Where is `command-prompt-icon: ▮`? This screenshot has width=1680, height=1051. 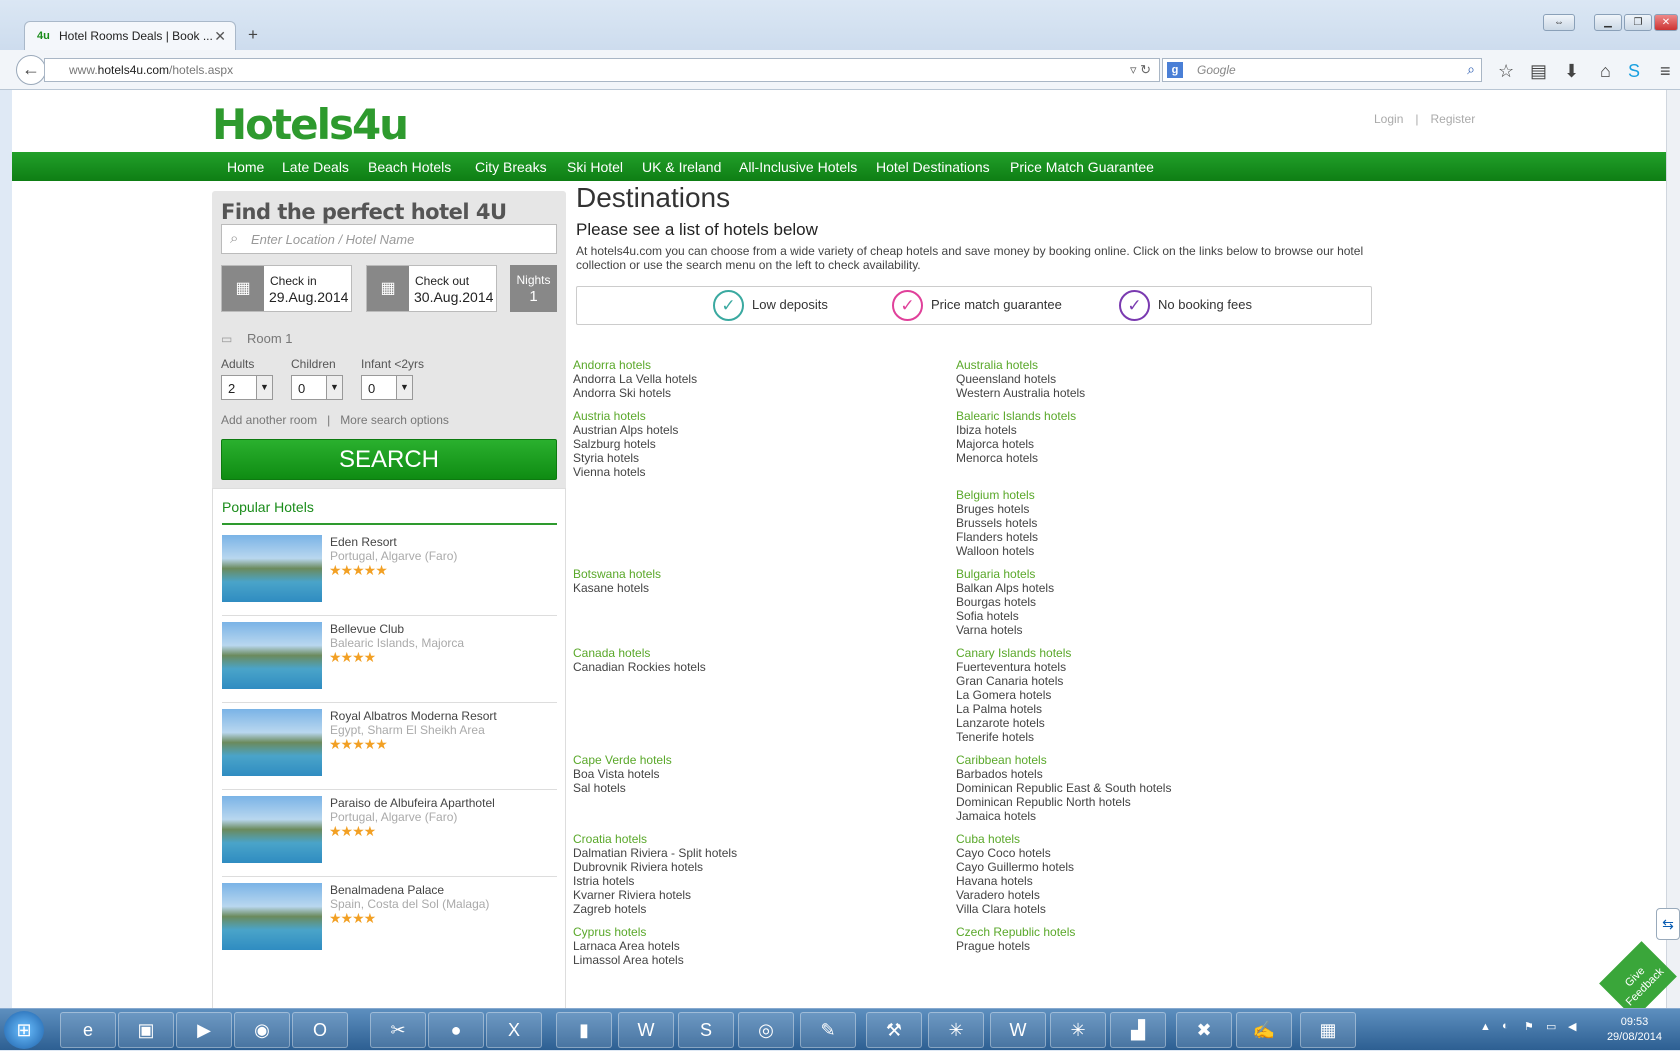 command-prompt-icon: ▮ is located at coordinates (584, 1030).